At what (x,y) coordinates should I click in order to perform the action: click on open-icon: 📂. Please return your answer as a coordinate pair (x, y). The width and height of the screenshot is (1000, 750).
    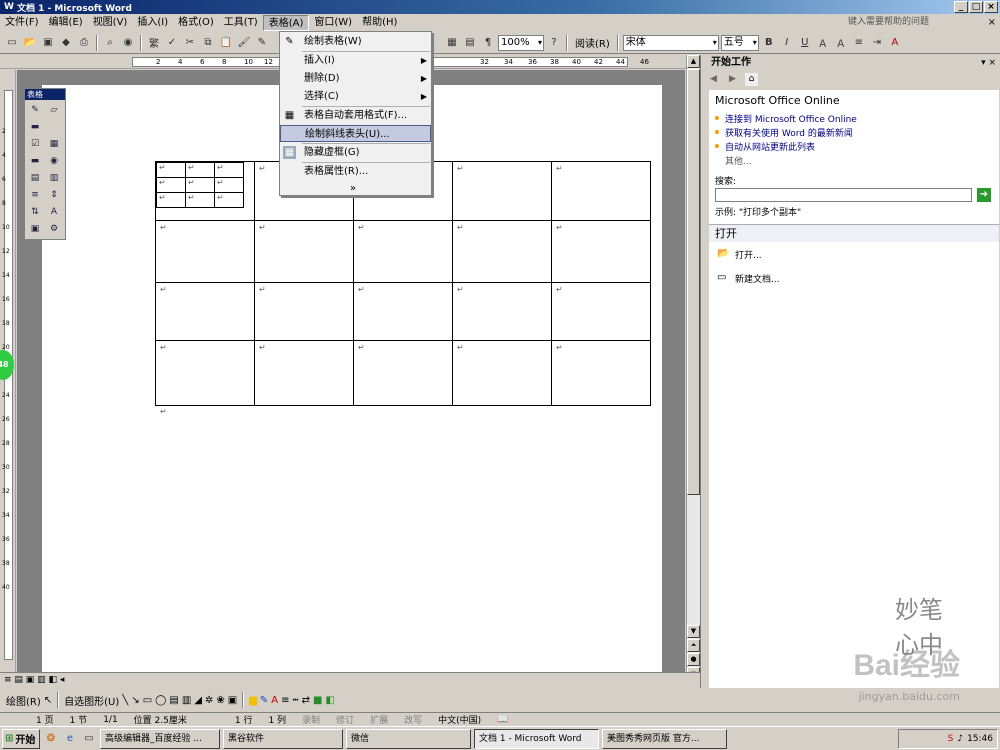
    Looking at the image, I should click on (30, 43).